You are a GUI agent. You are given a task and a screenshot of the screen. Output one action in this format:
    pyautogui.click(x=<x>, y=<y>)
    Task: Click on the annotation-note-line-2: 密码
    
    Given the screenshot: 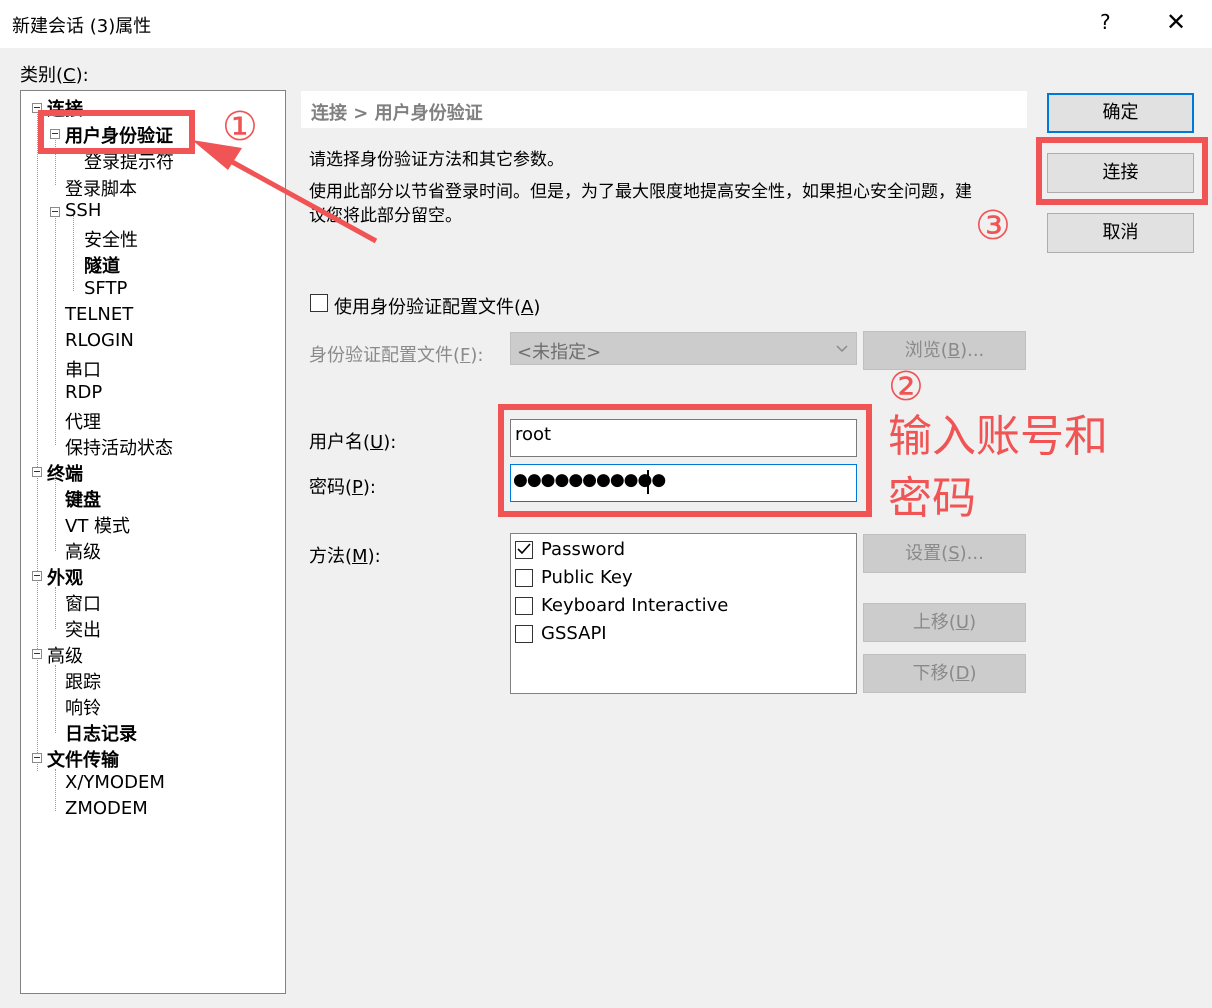 What is the action you would take?
    pyautogui.click(x=932, y=498)
    